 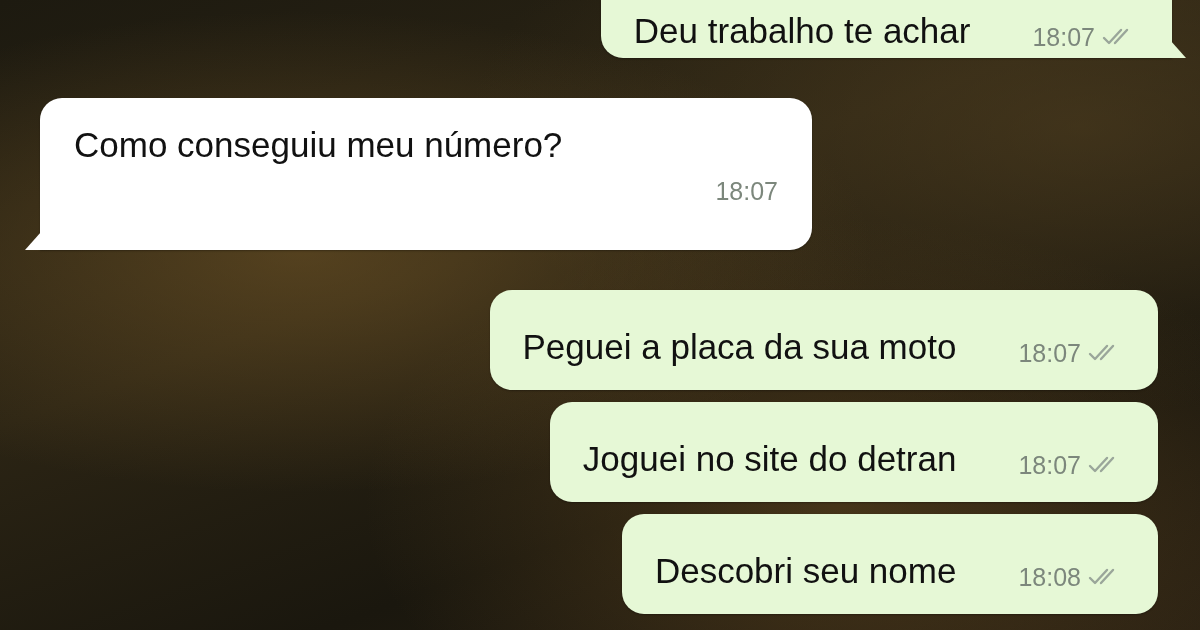 What do you see at coordinates (319, 145) in the screenshot?
I see `message-text: Como conseguiu meu número?` at bounding box center [319, 145].